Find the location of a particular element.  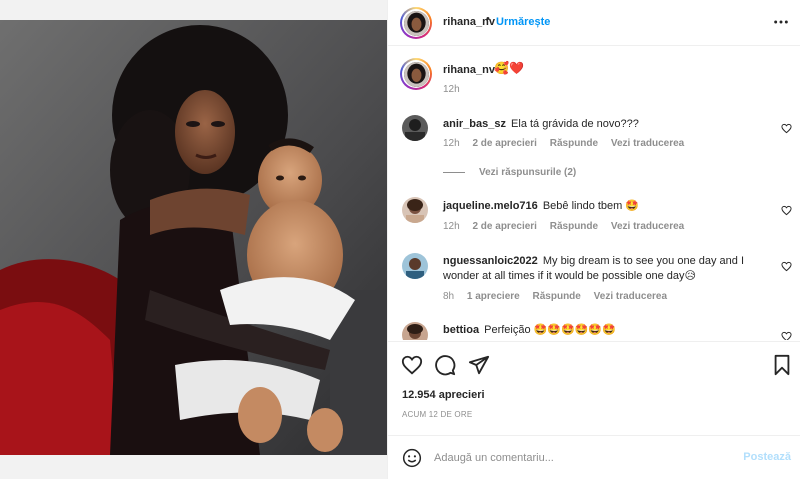

comment-text-row: anir_bas_sz Ela tá grávida de novo??? is located at coordinates (602, 124).